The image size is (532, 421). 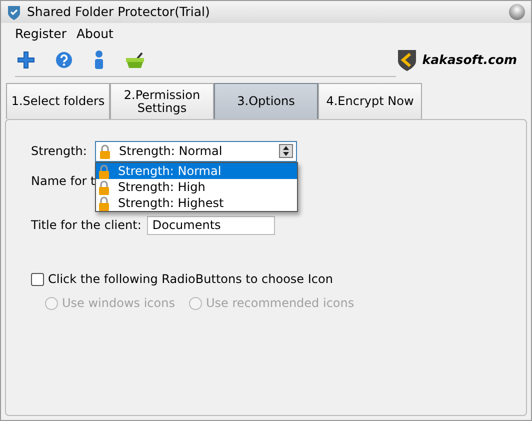 I want to click on text-field: Documents, so click(x=211, y=225).